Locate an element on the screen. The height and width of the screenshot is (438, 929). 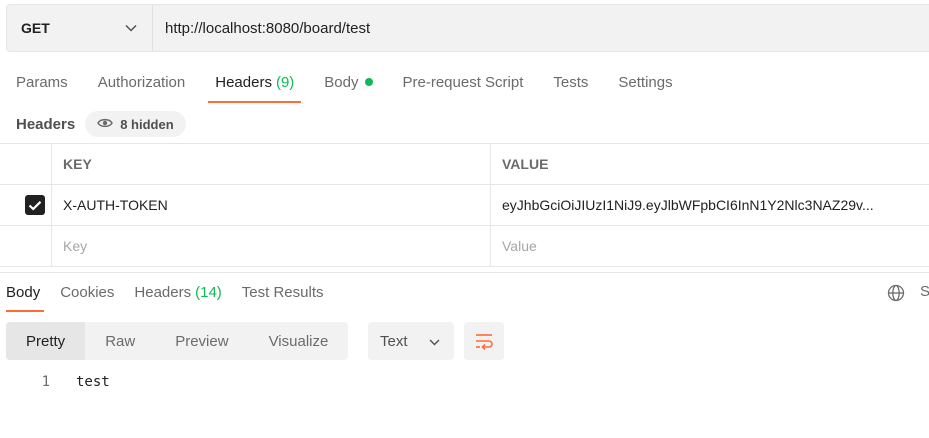
response-tab-body: Body is located at coordinates (25, 292).